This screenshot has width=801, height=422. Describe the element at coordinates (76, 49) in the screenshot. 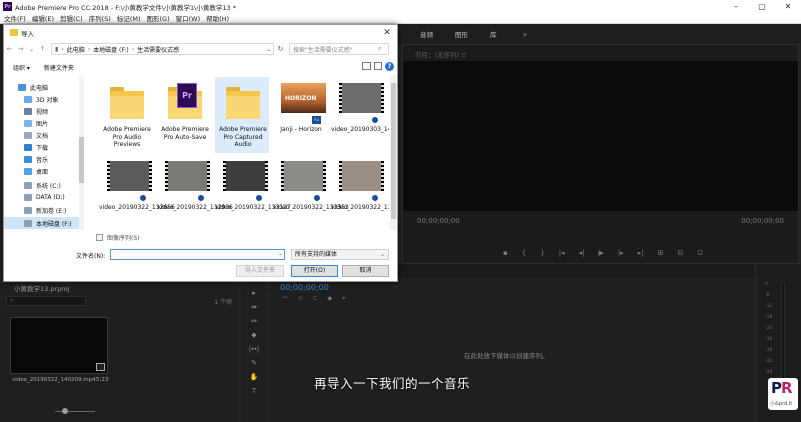

I see `breadcrumb-this-pc: 此电脑` at that location.